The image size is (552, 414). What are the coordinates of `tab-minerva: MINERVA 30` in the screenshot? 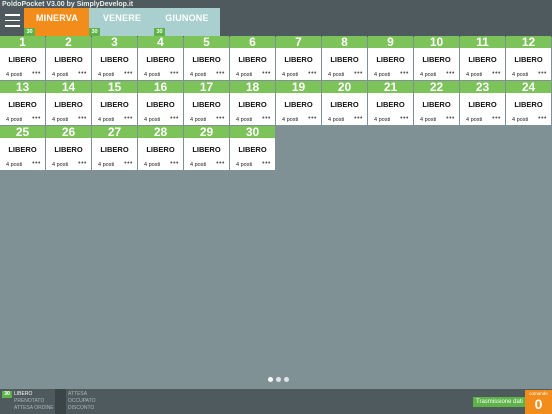 It's located at (57, 22).